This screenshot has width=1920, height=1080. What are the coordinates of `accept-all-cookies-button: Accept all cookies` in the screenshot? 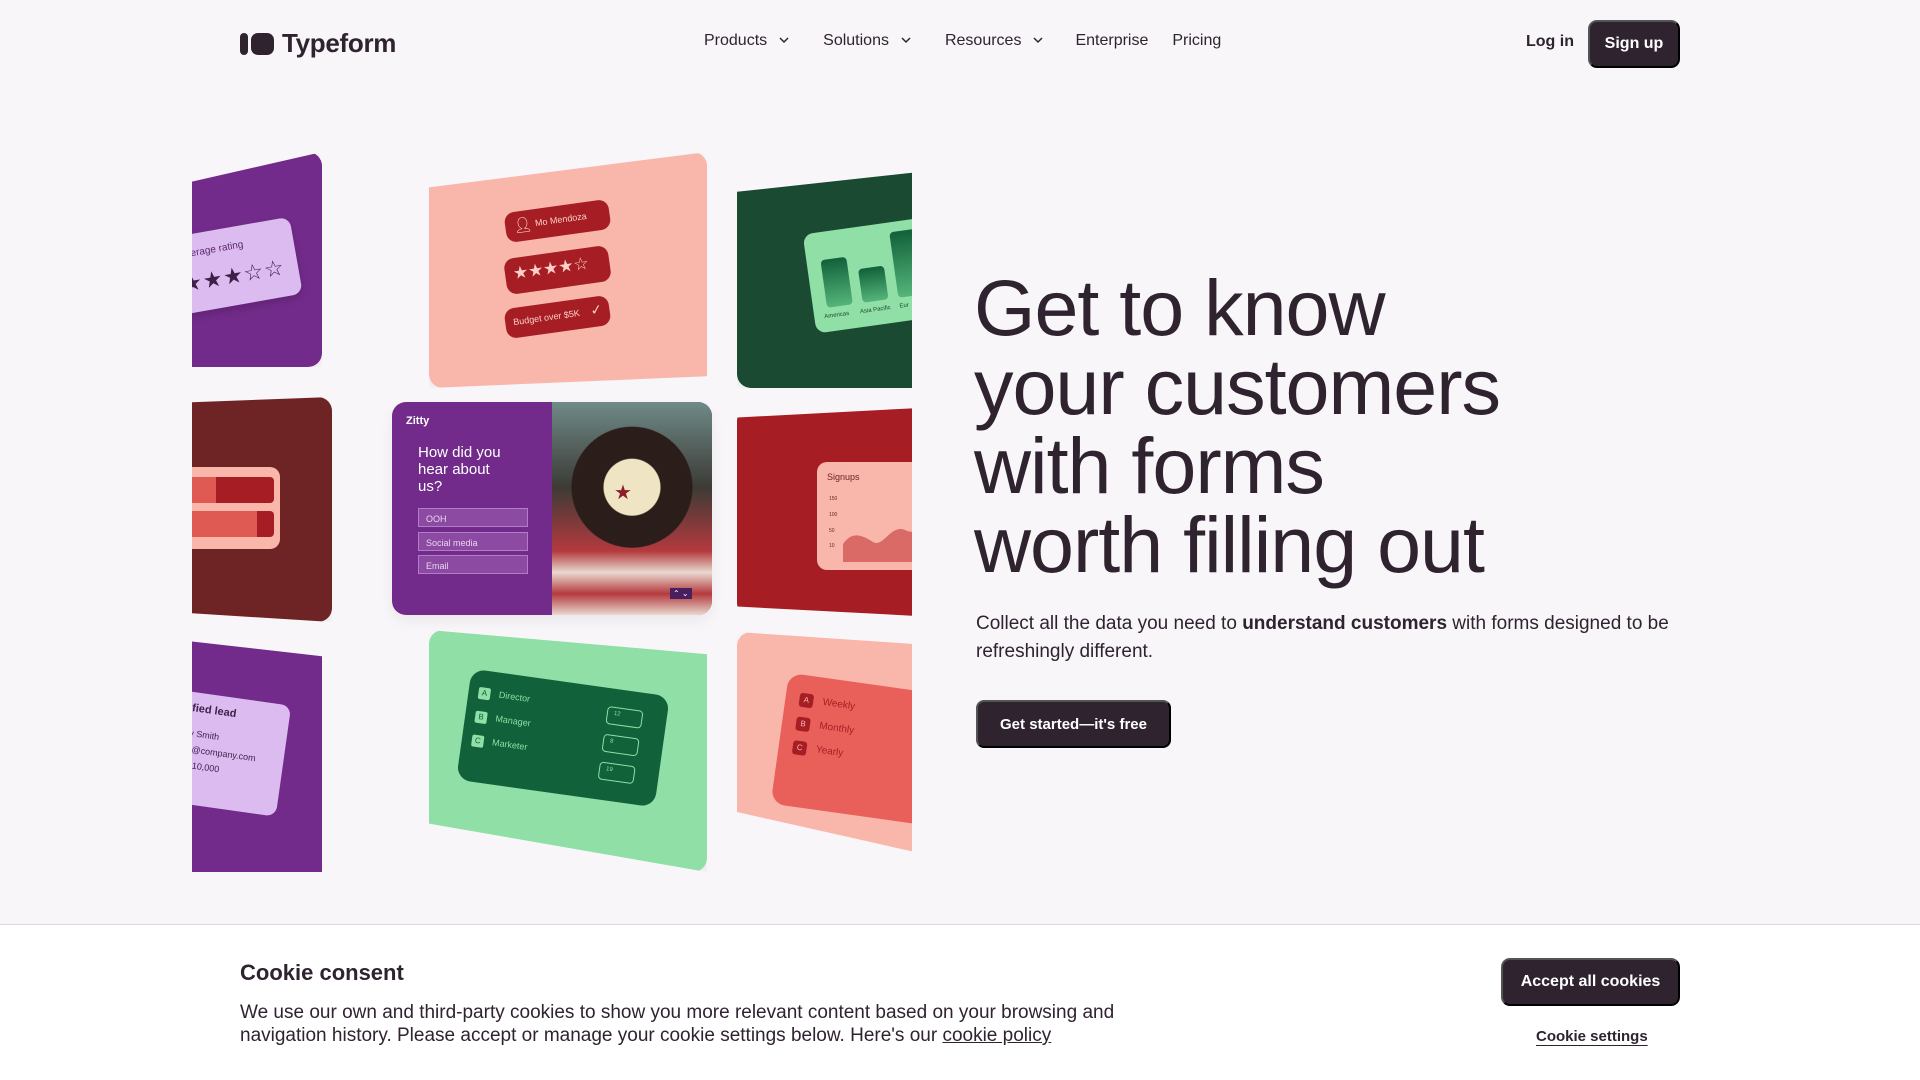 It's located at (1590, 982).